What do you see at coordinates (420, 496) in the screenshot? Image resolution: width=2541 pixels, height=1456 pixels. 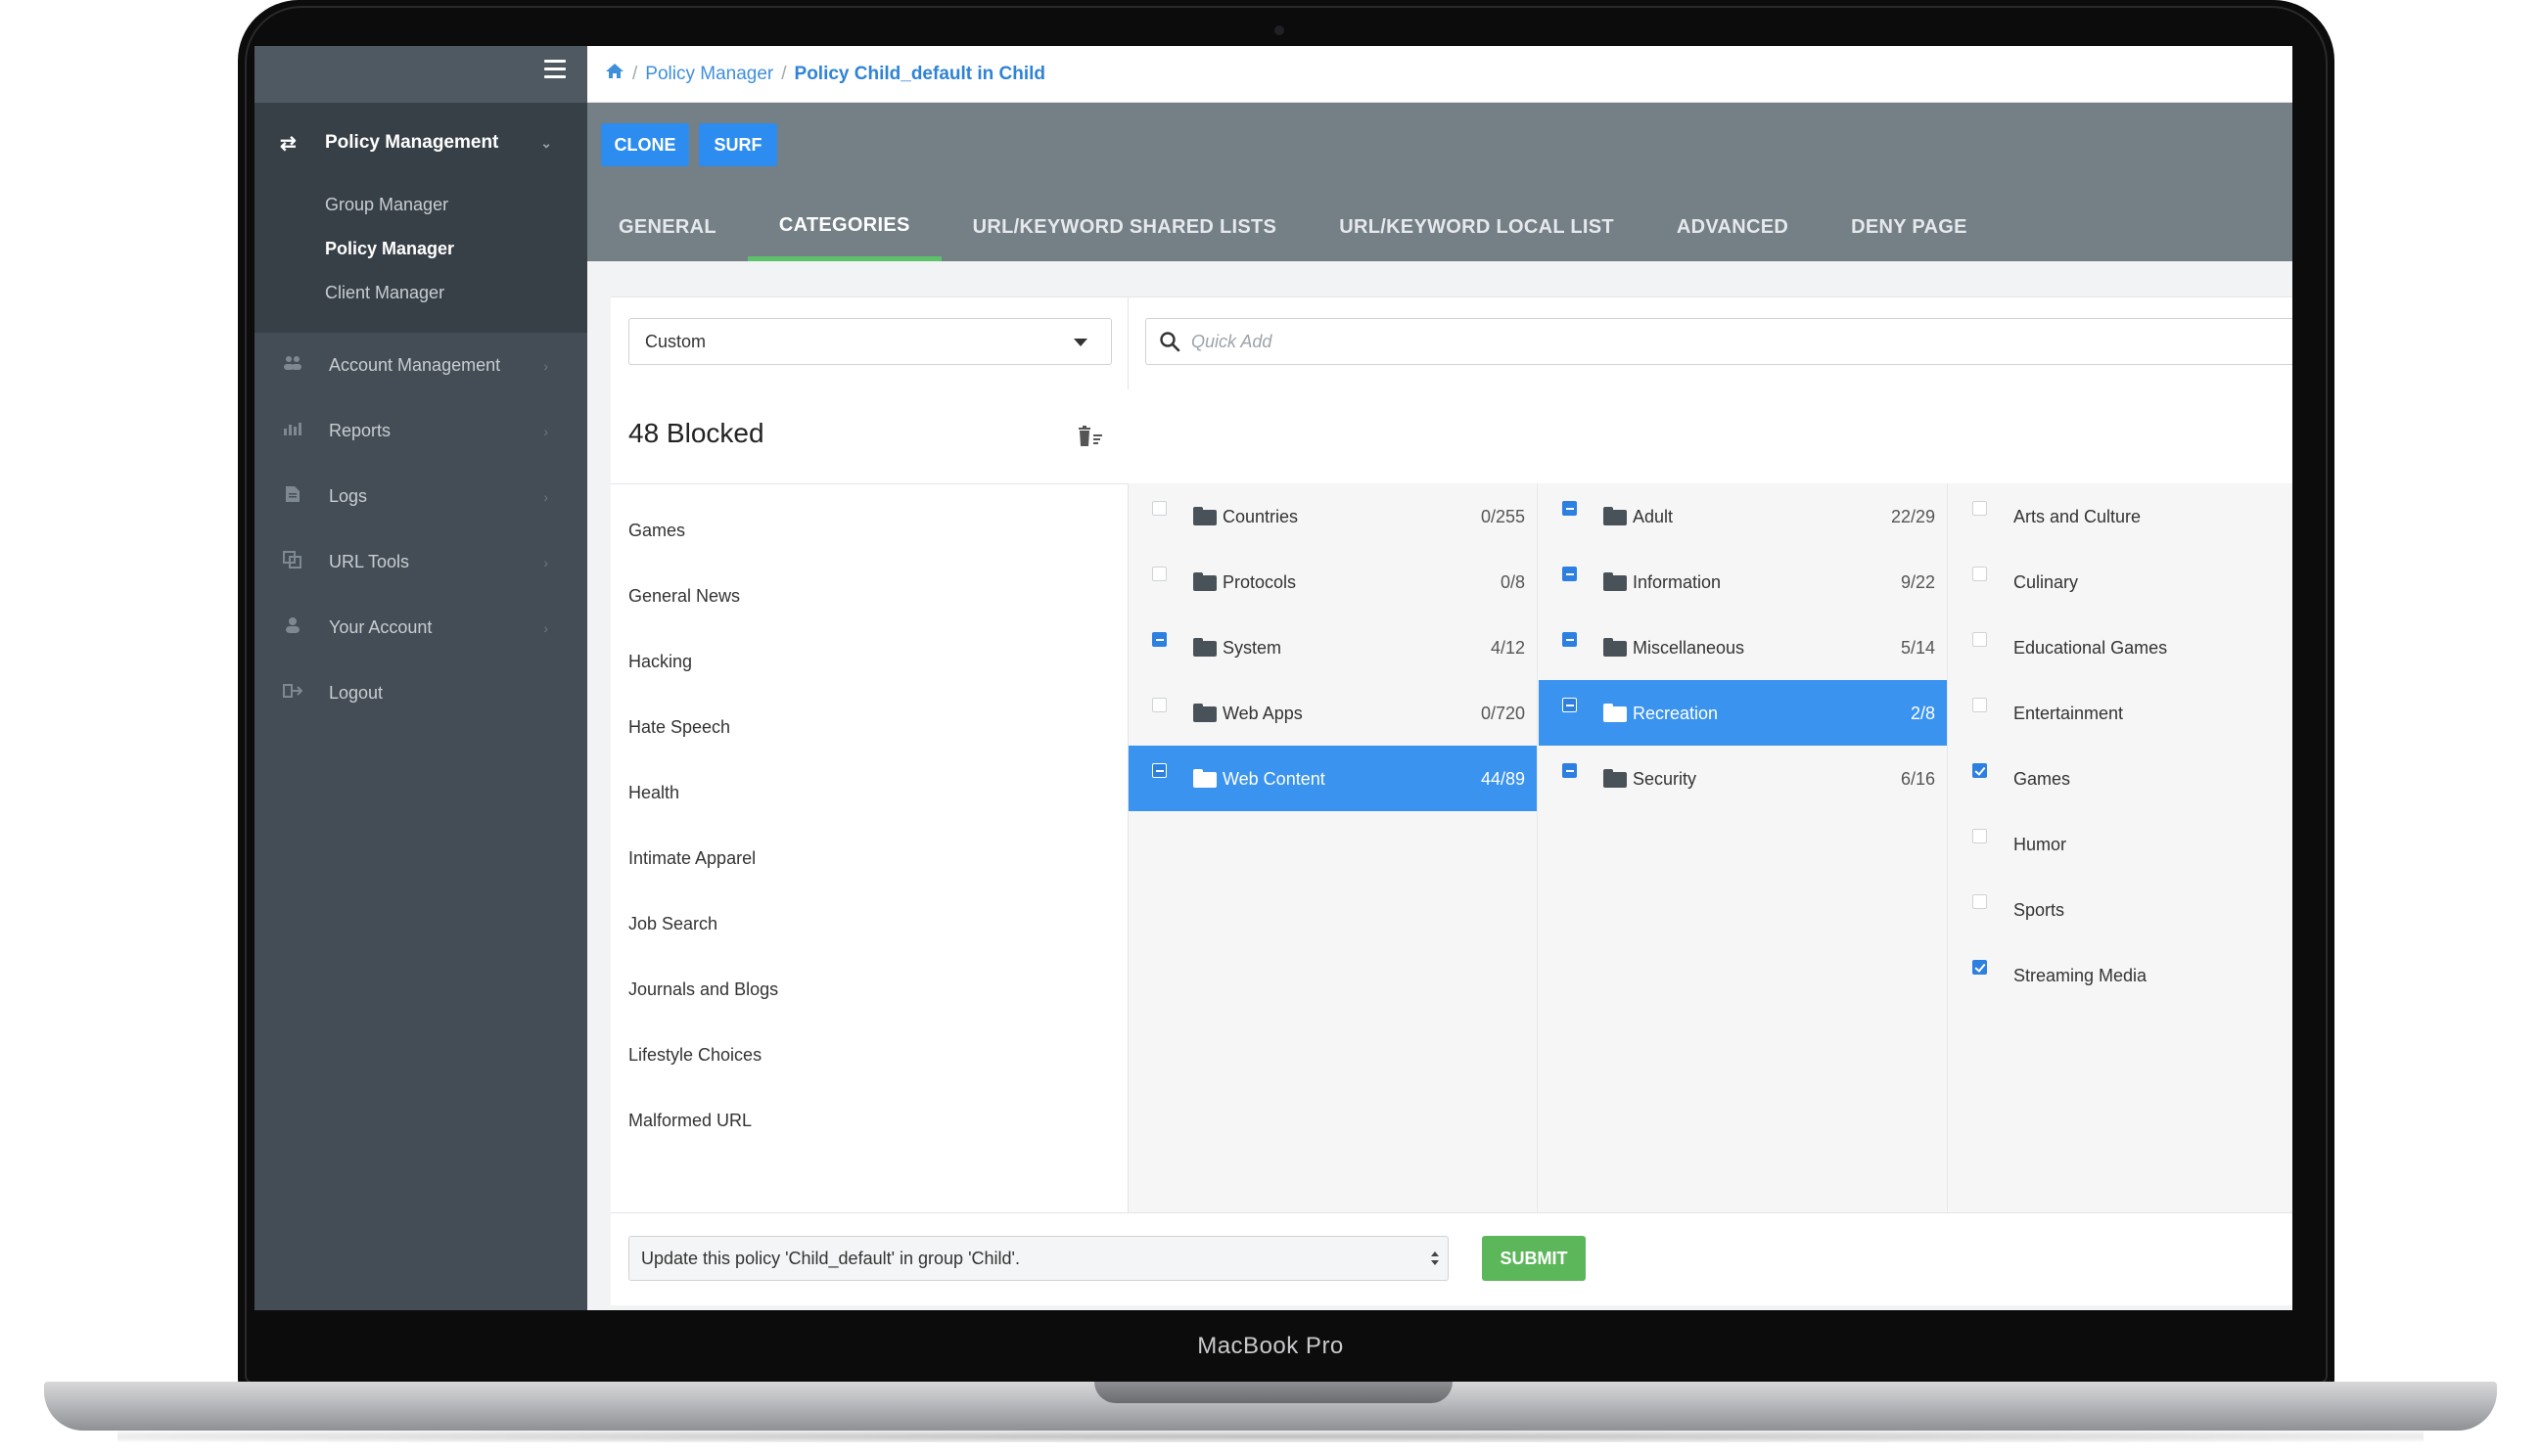 I see `sidebar-item-logs: Logs ›` at bounding box center [420, 496].